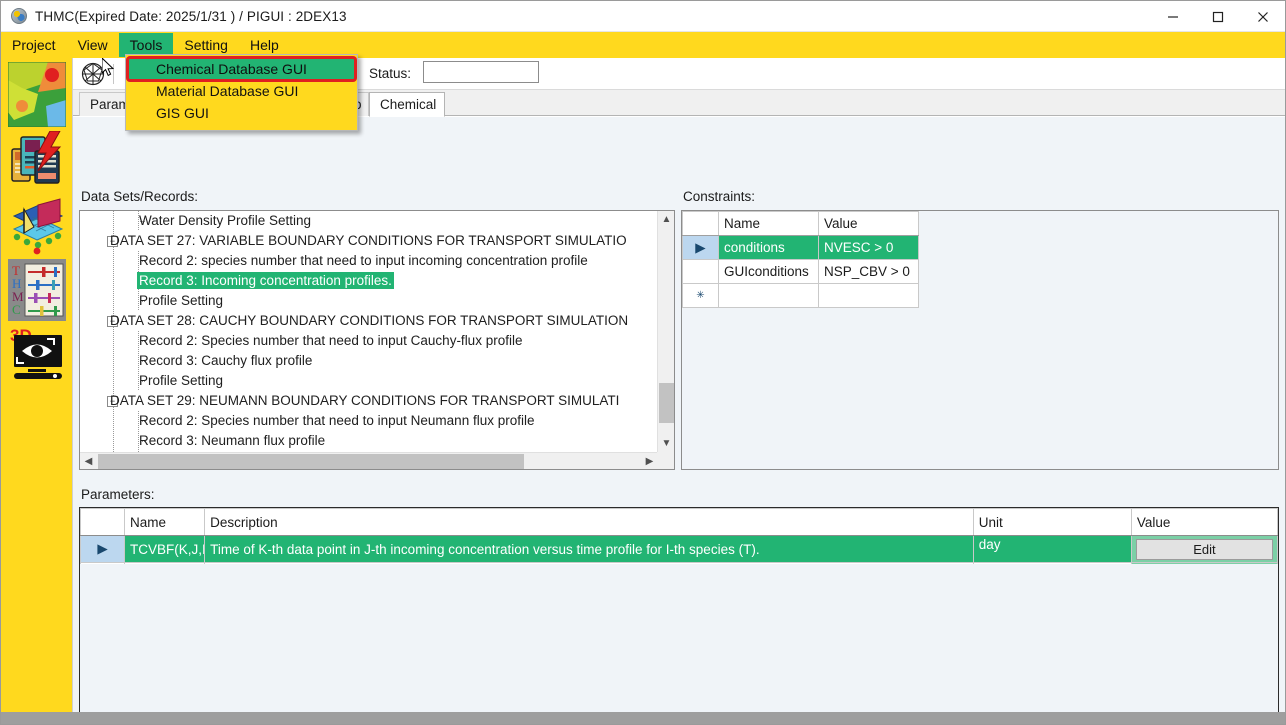 The image size is (1286, 725). I want to click on scroll-down-icon: ▼, so click(666, 443).